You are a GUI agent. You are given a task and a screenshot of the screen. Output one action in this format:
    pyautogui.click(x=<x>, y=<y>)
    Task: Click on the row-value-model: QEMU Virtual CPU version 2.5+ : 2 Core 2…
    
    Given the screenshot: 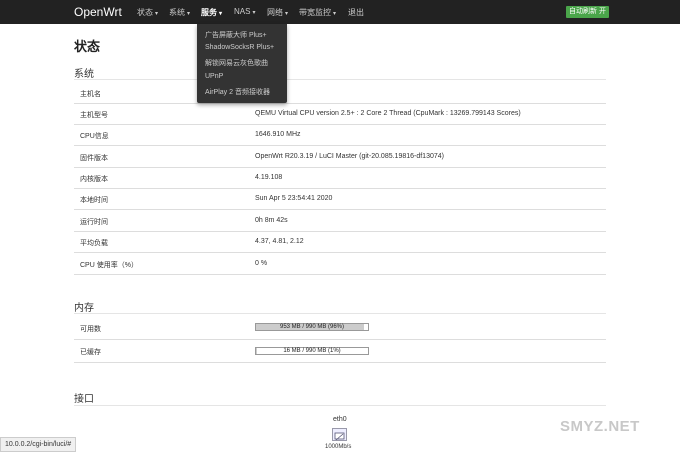 What is the action you would take?
    pyautogui.click(x=388, y=113)
    